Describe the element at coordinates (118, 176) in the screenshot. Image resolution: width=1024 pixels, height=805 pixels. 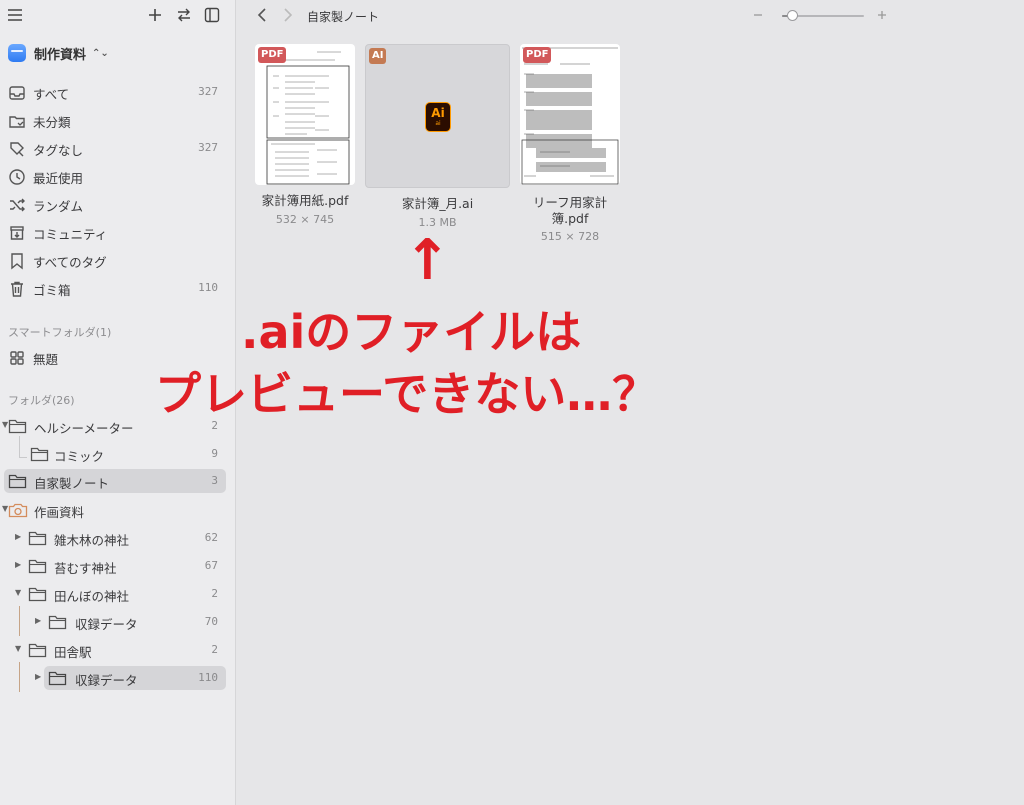
I see `nav-item-recent: 最近使用` at that location.